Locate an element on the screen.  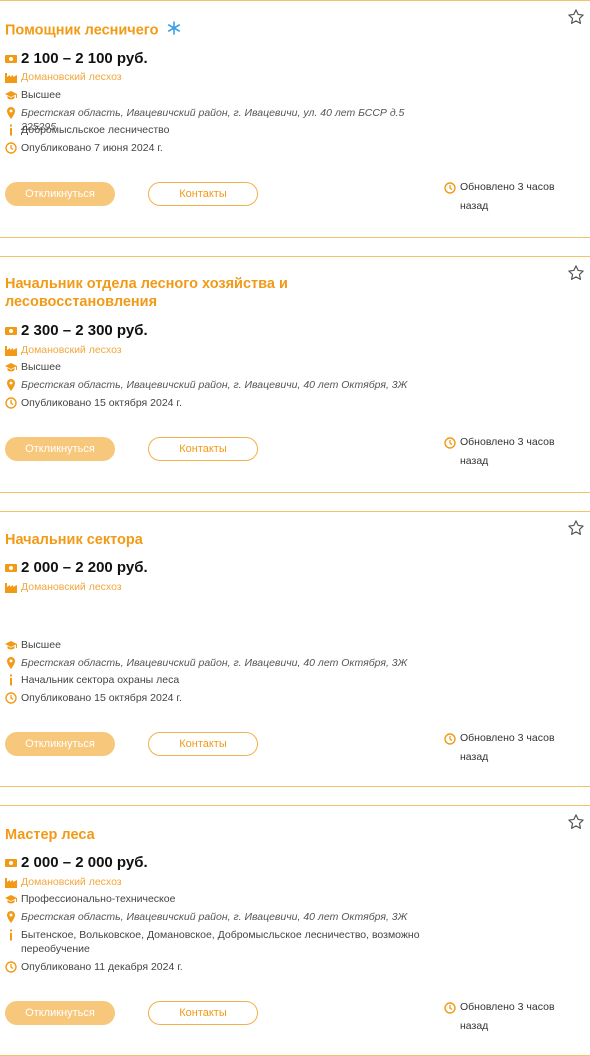
salary: 2 000 – 2 000 руб. is located at coordinates (84, 862).